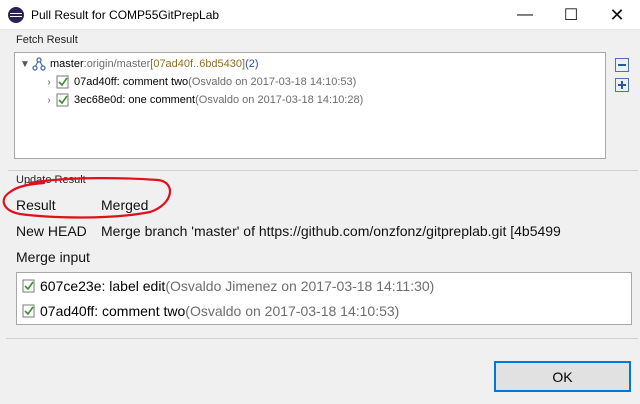  What do you see at coordinates (131, 82) in the screenshot?
I see `commit-id-msg: 07ad40ff: comment two` at bounding box center [131, 82].